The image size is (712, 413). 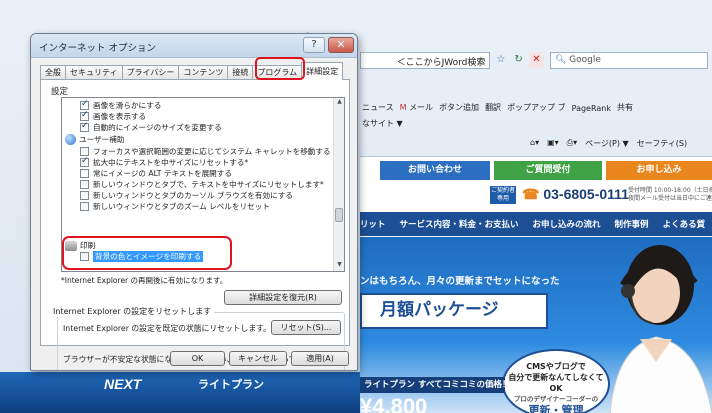 What do you see at coordinates (556, 366) in the screenshot?
I see `cms-line-1: CMSやブログで` at bounding box center [556, 366].